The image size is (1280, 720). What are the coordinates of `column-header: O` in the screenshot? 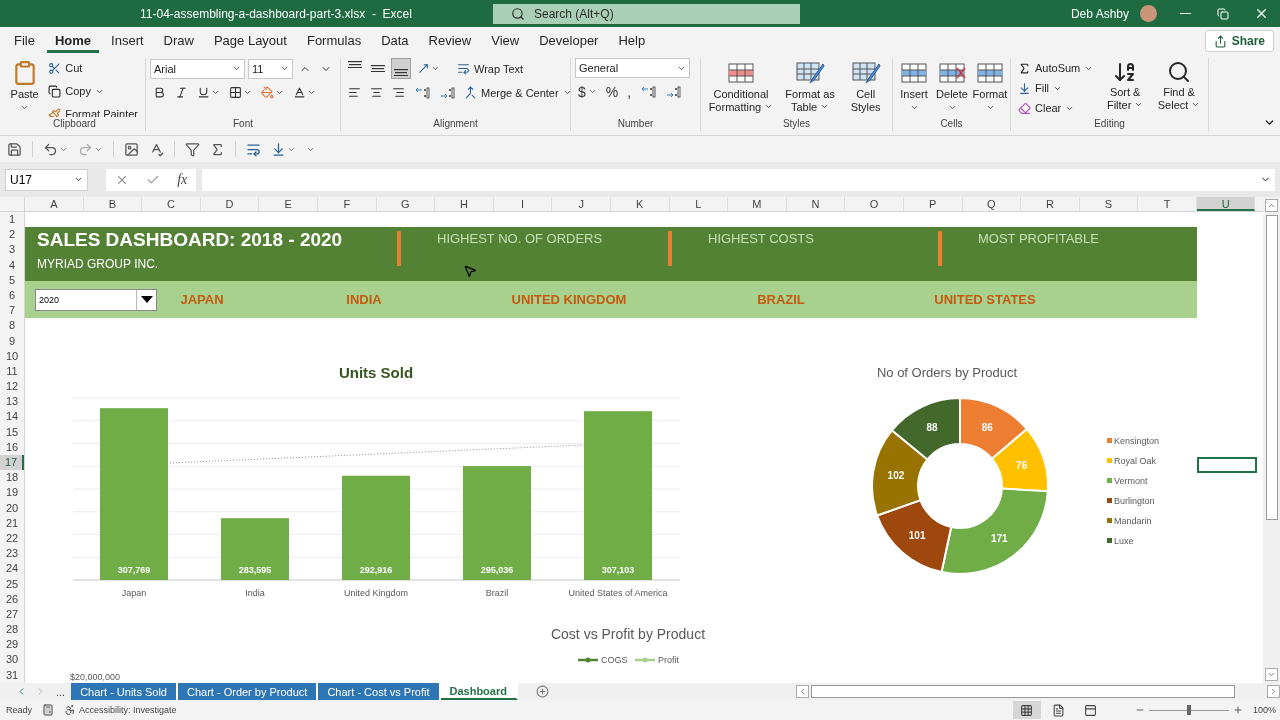 It's located at (874, 204).